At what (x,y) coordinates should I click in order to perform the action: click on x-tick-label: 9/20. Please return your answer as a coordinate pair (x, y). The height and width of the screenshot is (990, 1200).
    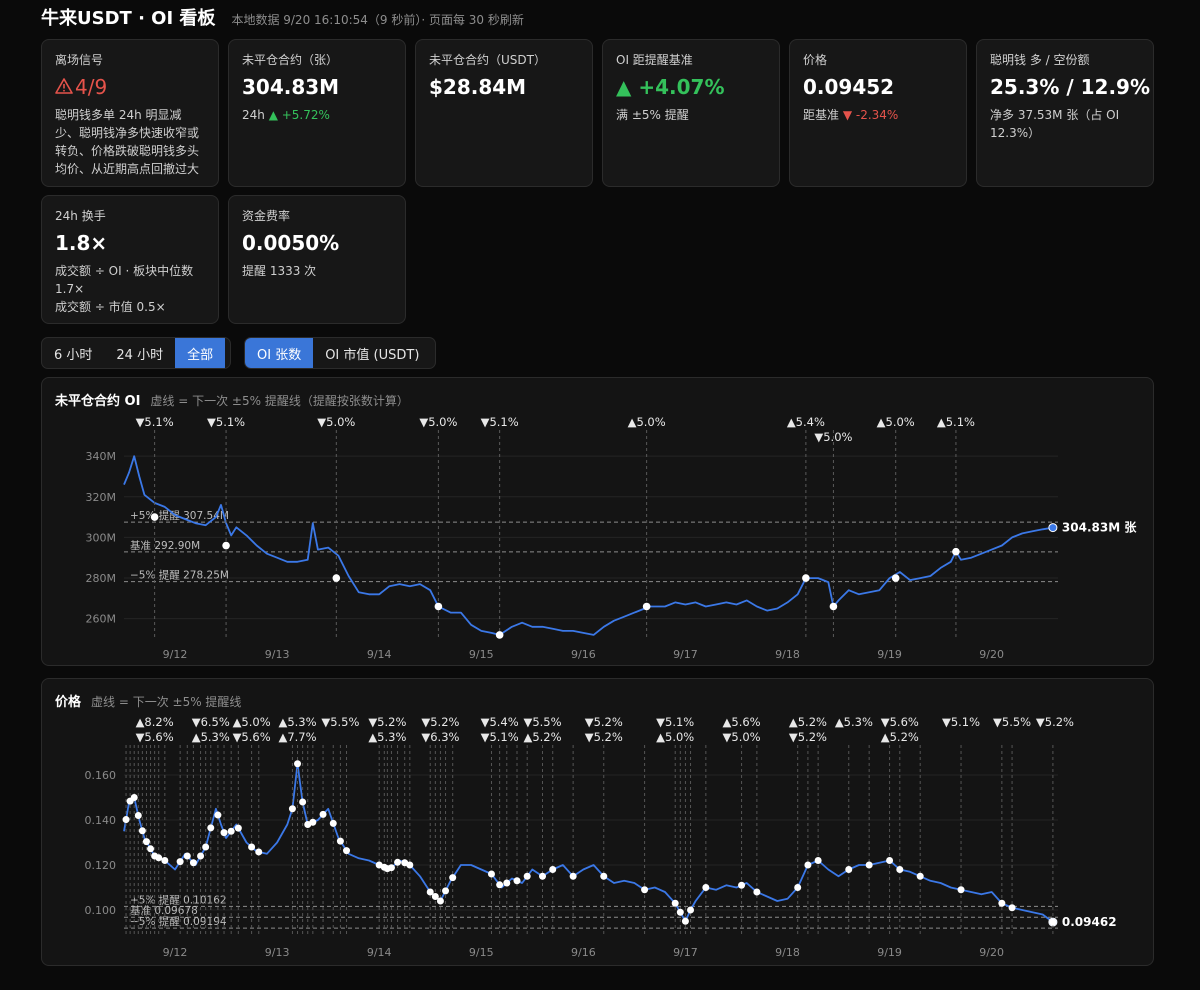
    Looking at the image, I should click on (991, 654).